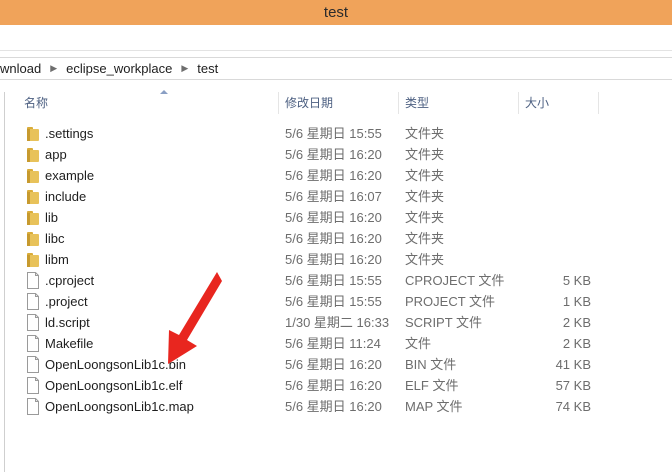  I want to click on file-row: lib 5/6 星期日 16:20 文件夹, so click(338, 217).